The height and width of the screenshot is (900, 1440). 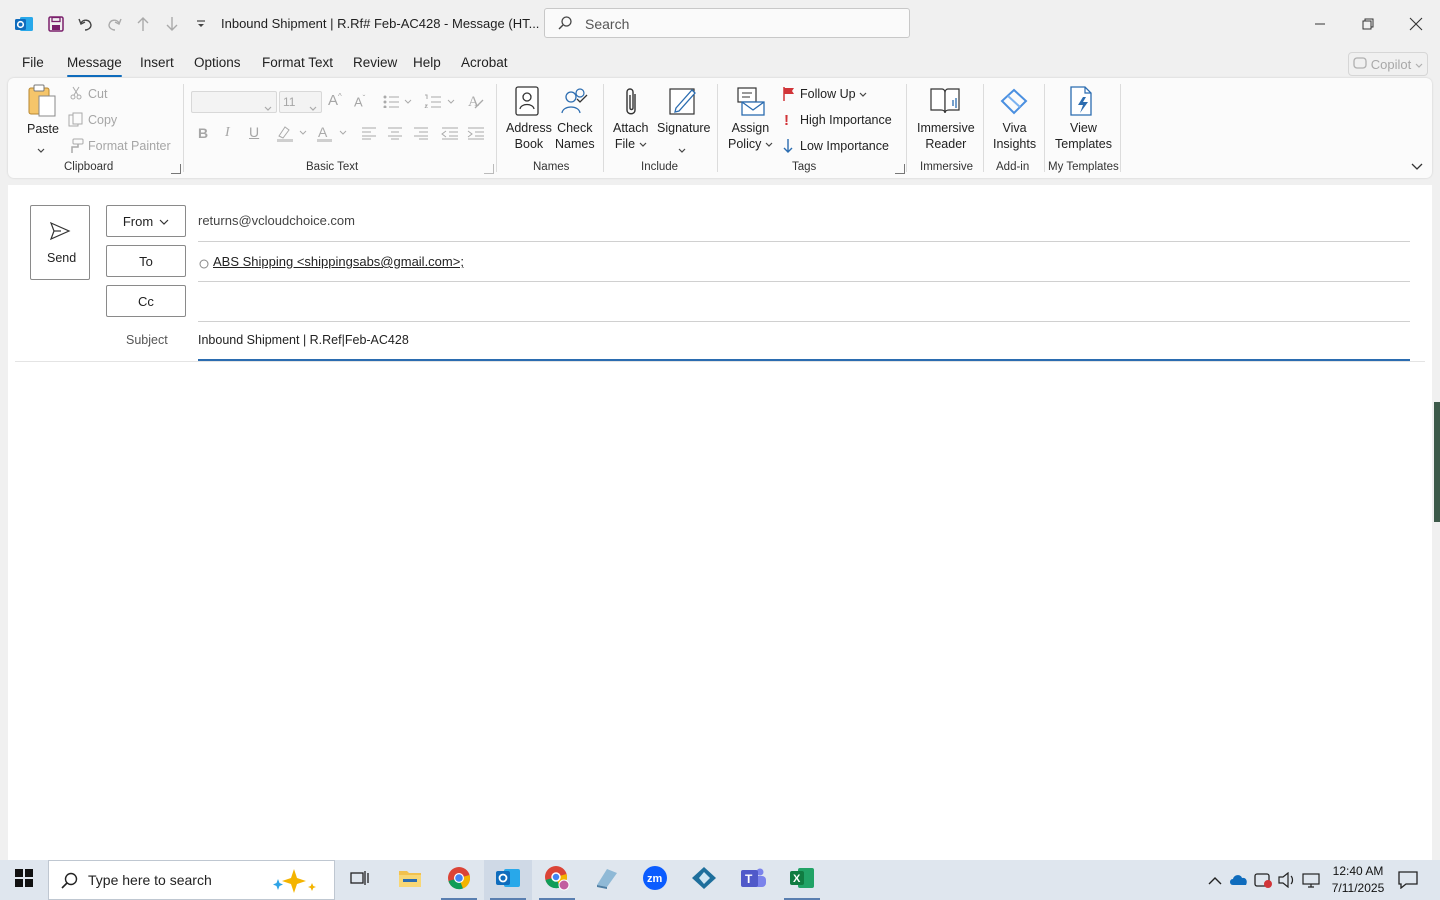 What do you see at coordinates (1437, 462) in the screenshot?
I see `side-panel-edge` at bounding box center [1437, 462].